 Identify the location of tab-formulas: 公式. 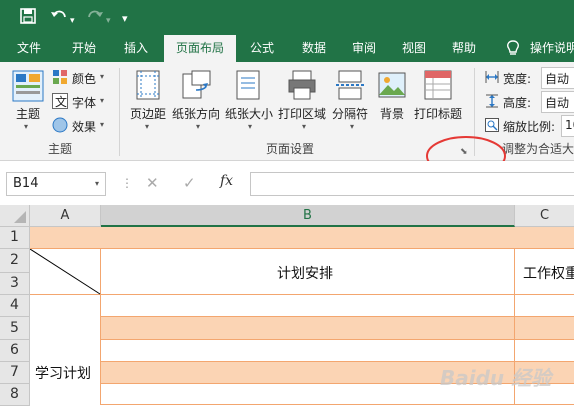
(262, 48).